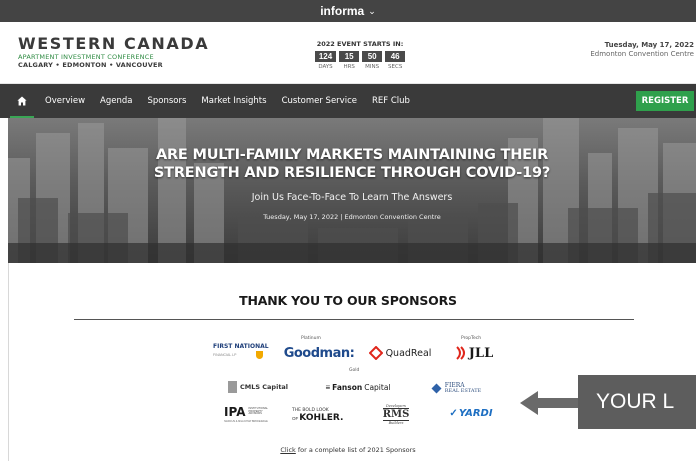 Image resolution: width=696 pixels, height=461 pixels. I want to click on ipa-wordmark: IPA, so click(235, 412).